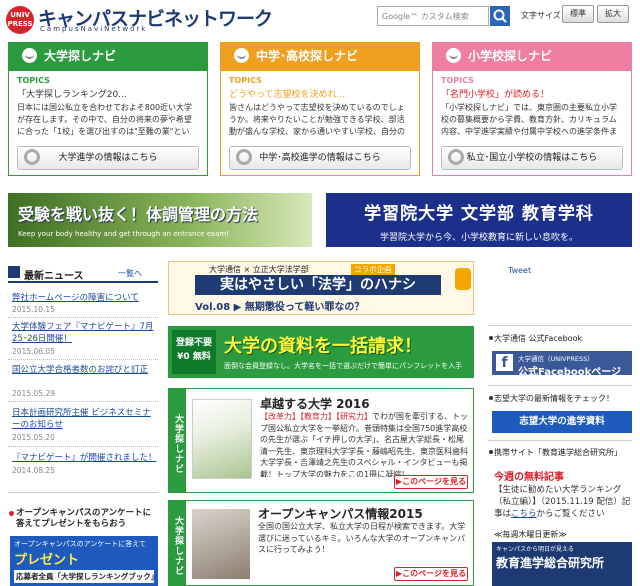 This screenshot has width=640, height=586. I want to click on health-banner-title: 受験を戦い抜く！体調管理の方法, so click(138, 214).